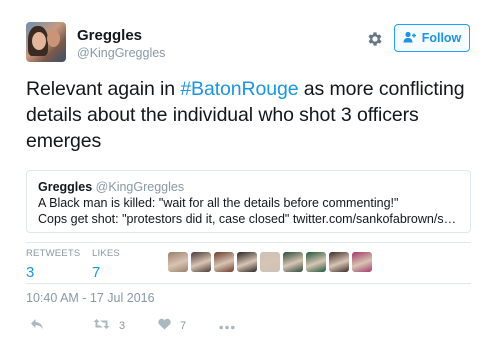 The width and height of the screenshot is (500, 354). What do you see at coordinates (65, 187) in the screenshot?
I see `quoted-tweet-name: Greggles` at bounding box center [65, 187].